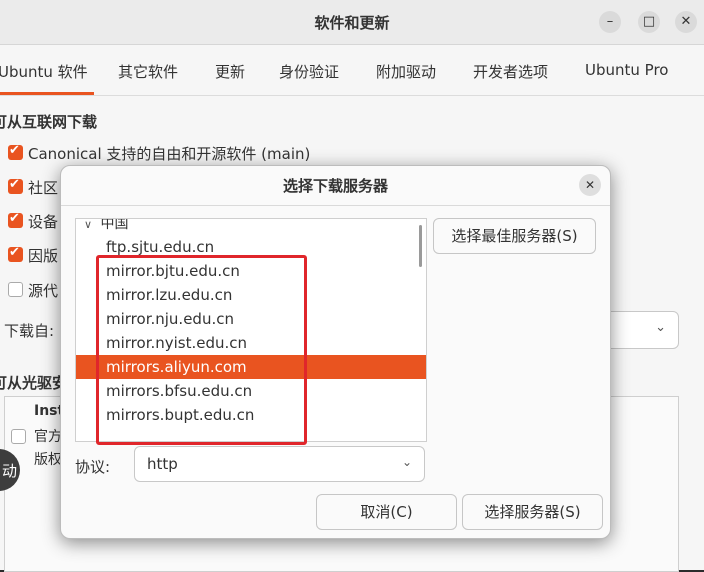 This screenshot has height=572, width=704. I want to click on protocol-value: http, so click(162, 464).